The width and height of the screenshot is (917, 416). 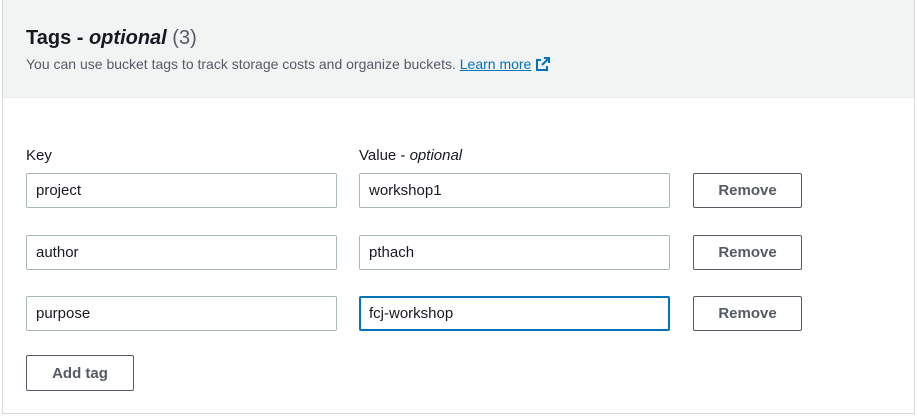 I want to click on title-optional: optional, so click(x=127, y=38).